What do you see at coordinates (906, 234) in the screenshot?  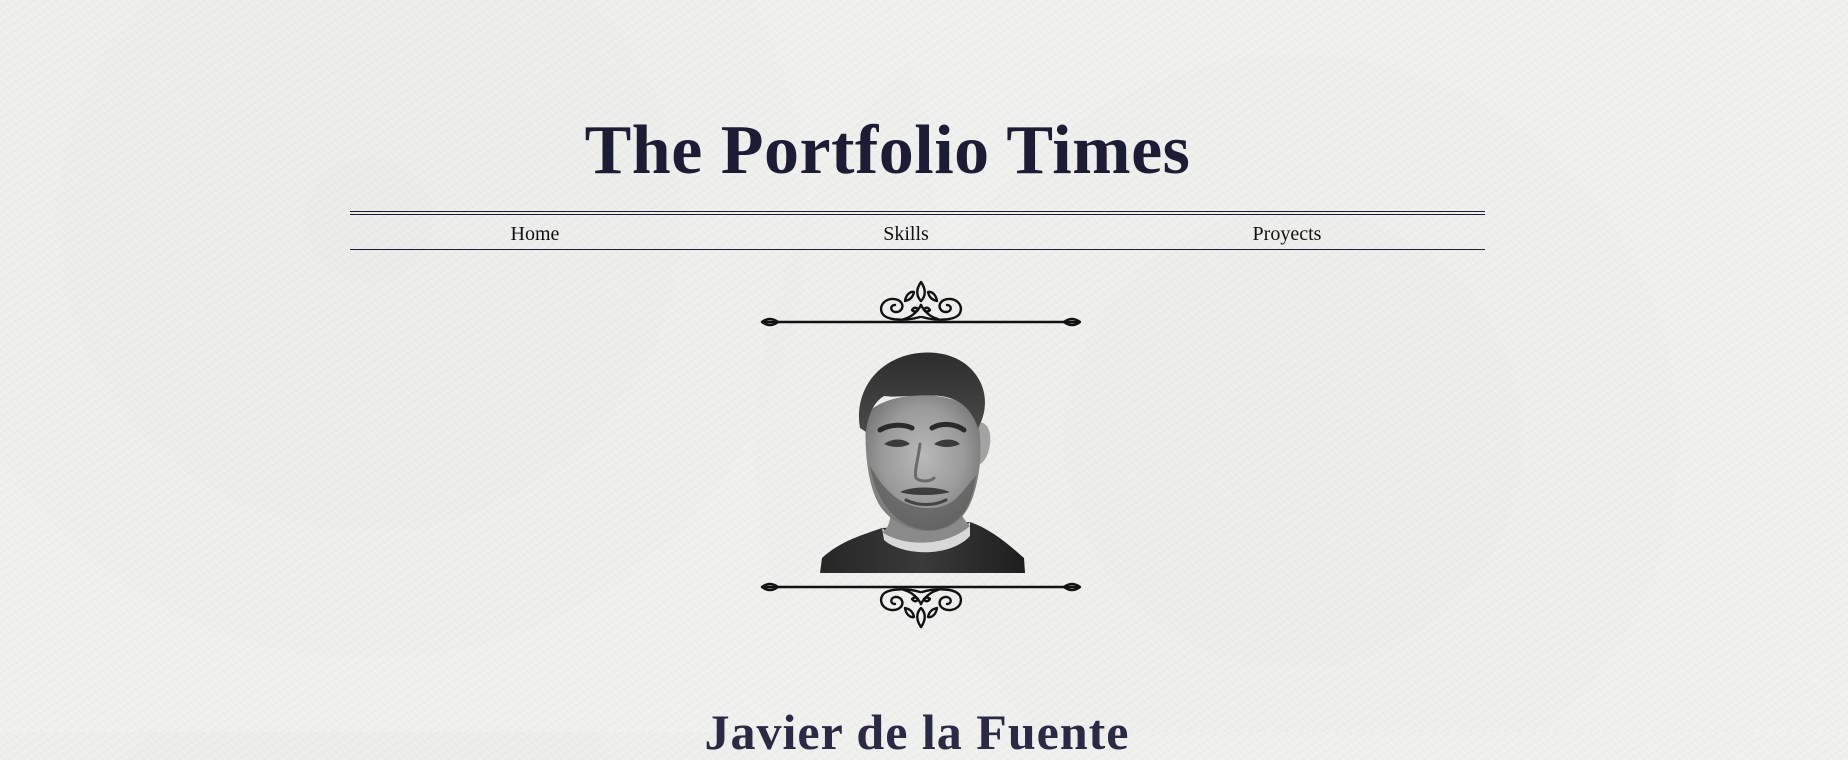 I see `nav-link-skills: Skills` at bounding box center [906, 234].